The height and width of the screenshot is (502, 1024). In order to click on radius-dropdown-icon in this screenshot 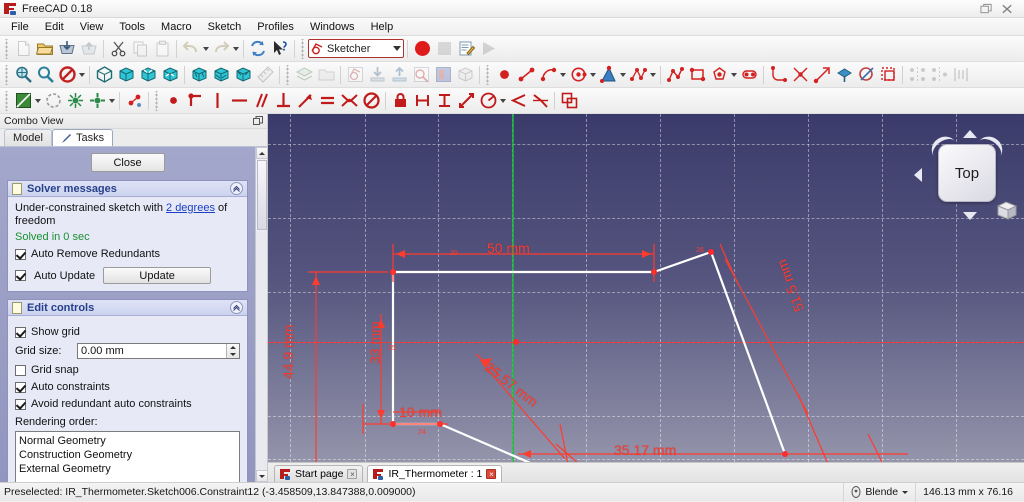, I will do `click(503, 101)`.